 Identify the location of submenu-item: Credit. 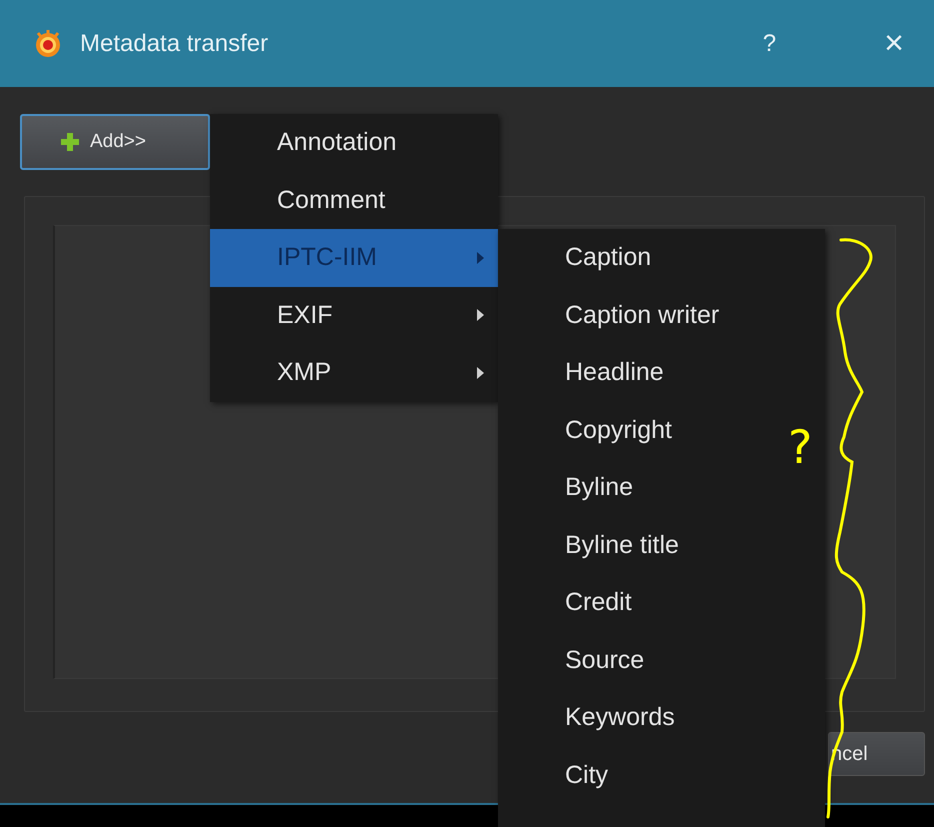
(640, 603).